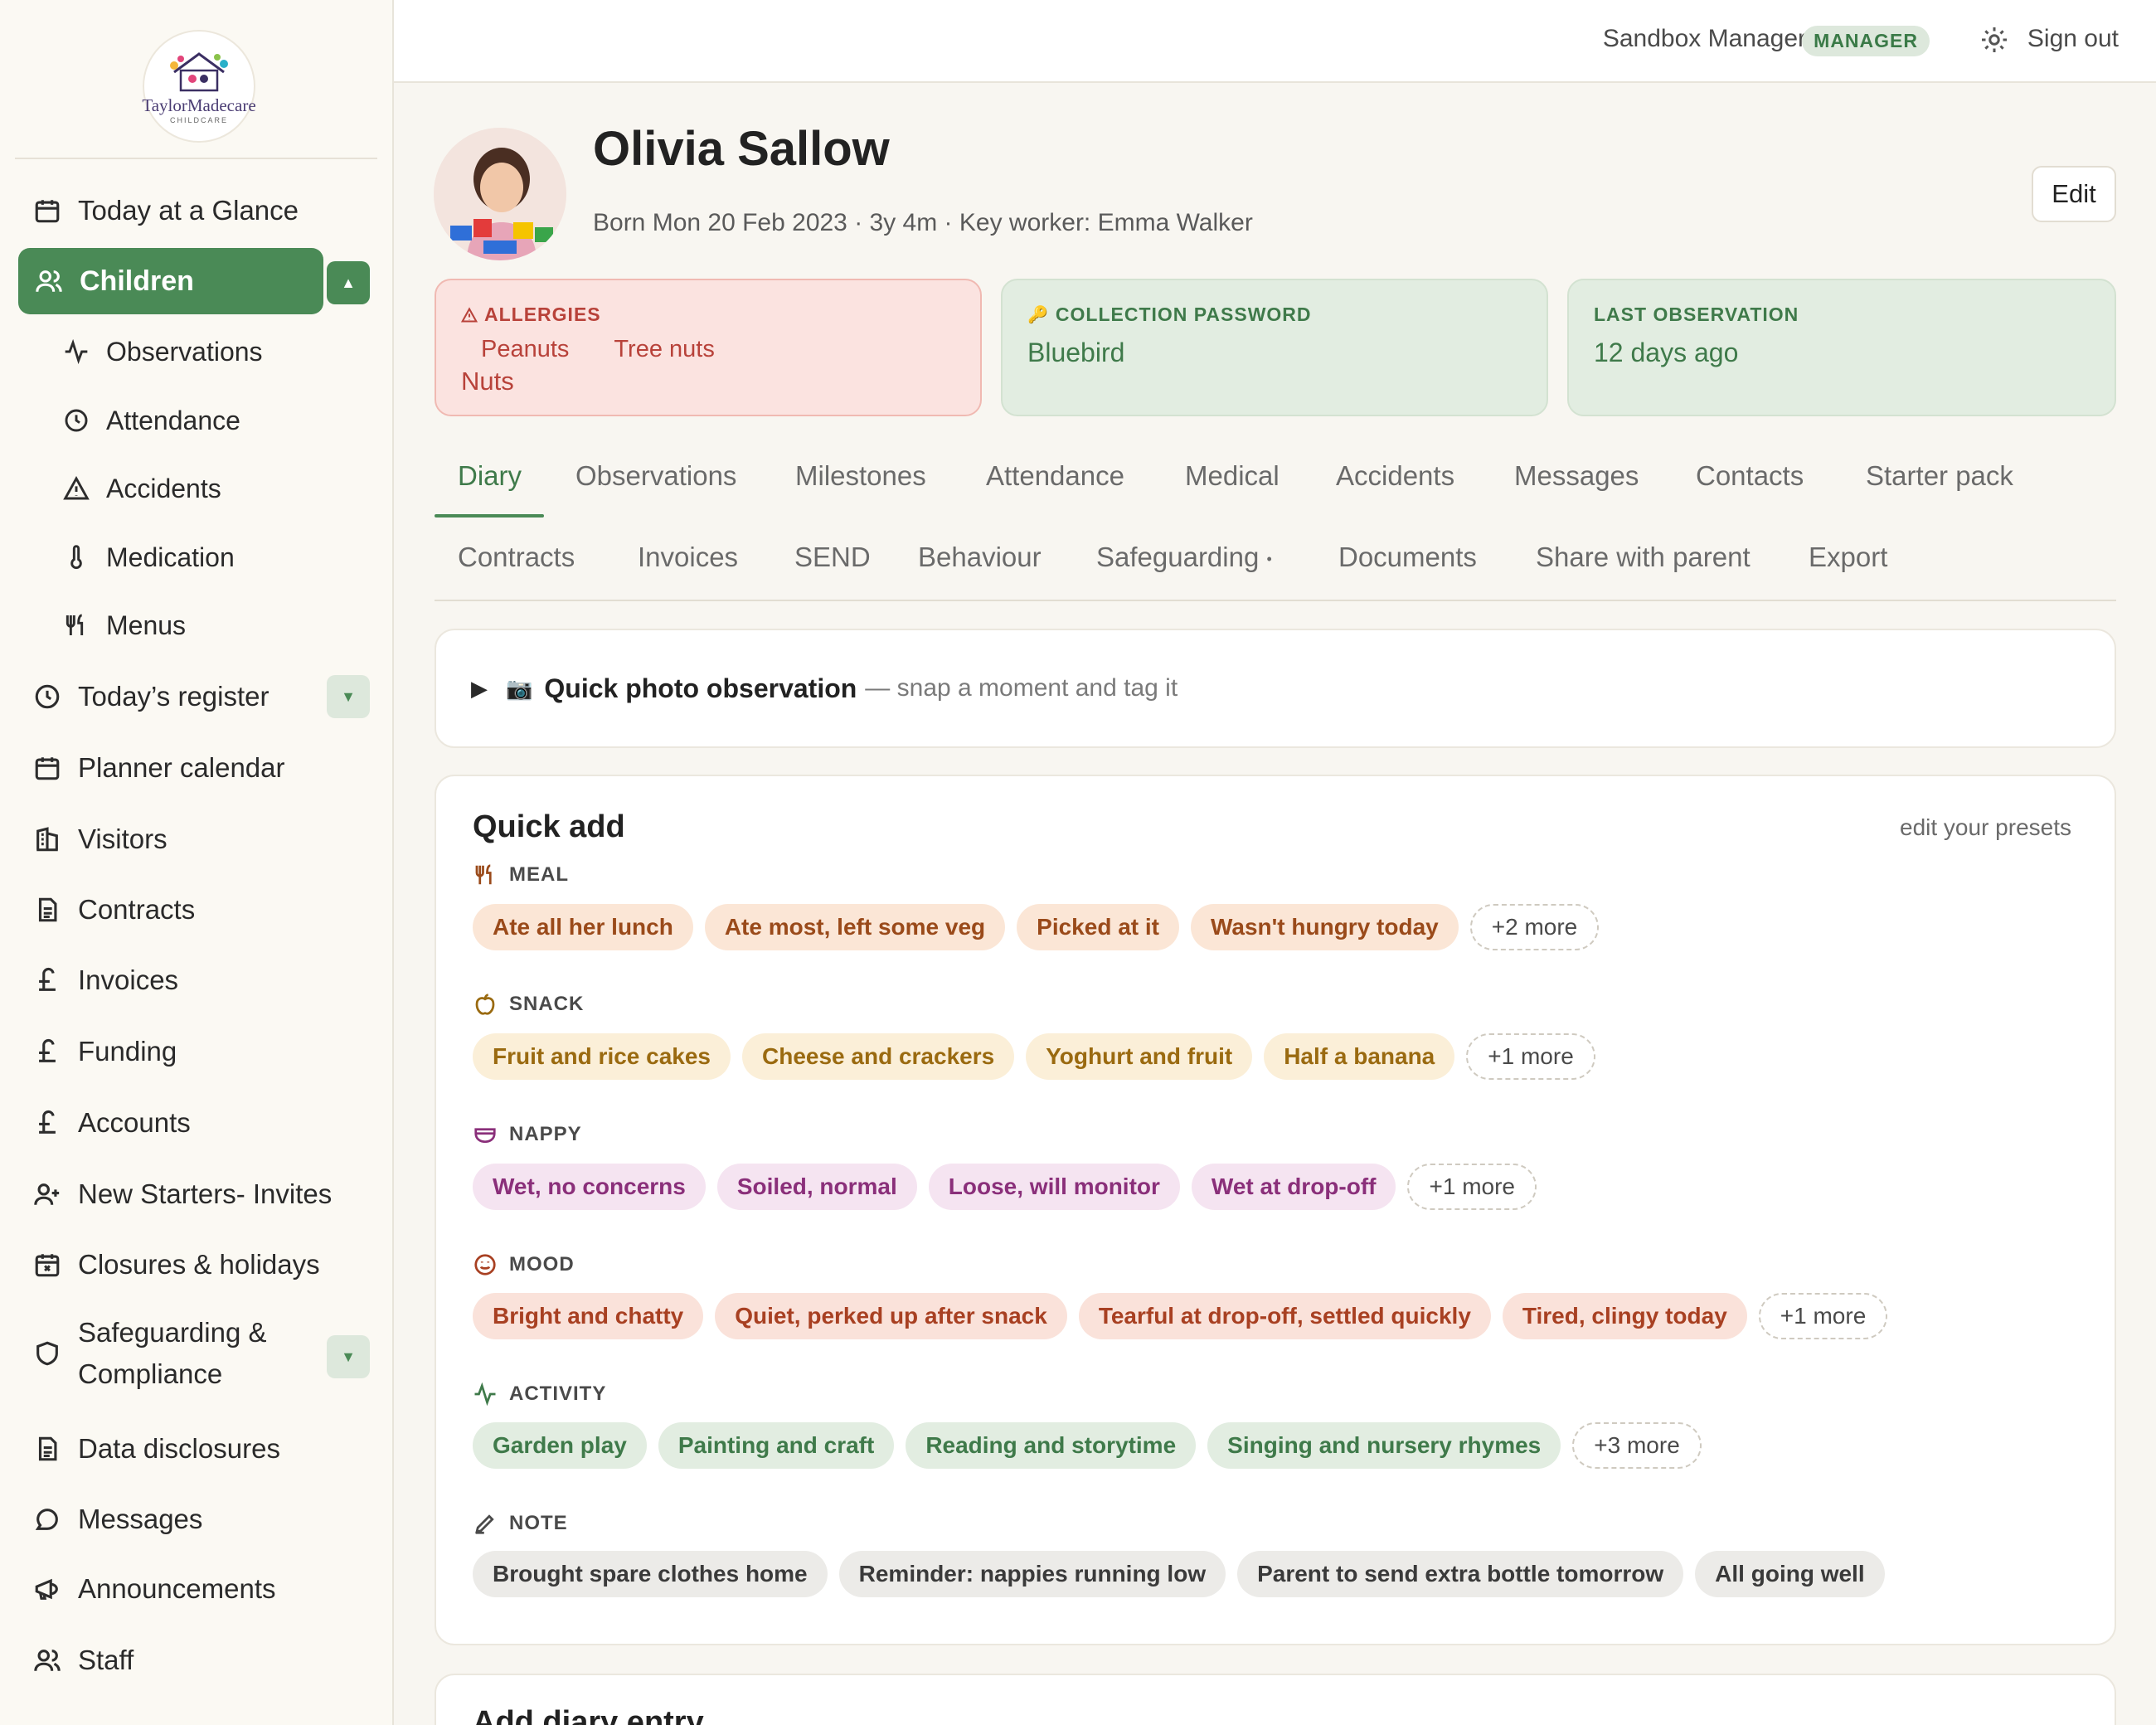  I want to click on mood-chip: Bright and chatty, so click(588, 1316).